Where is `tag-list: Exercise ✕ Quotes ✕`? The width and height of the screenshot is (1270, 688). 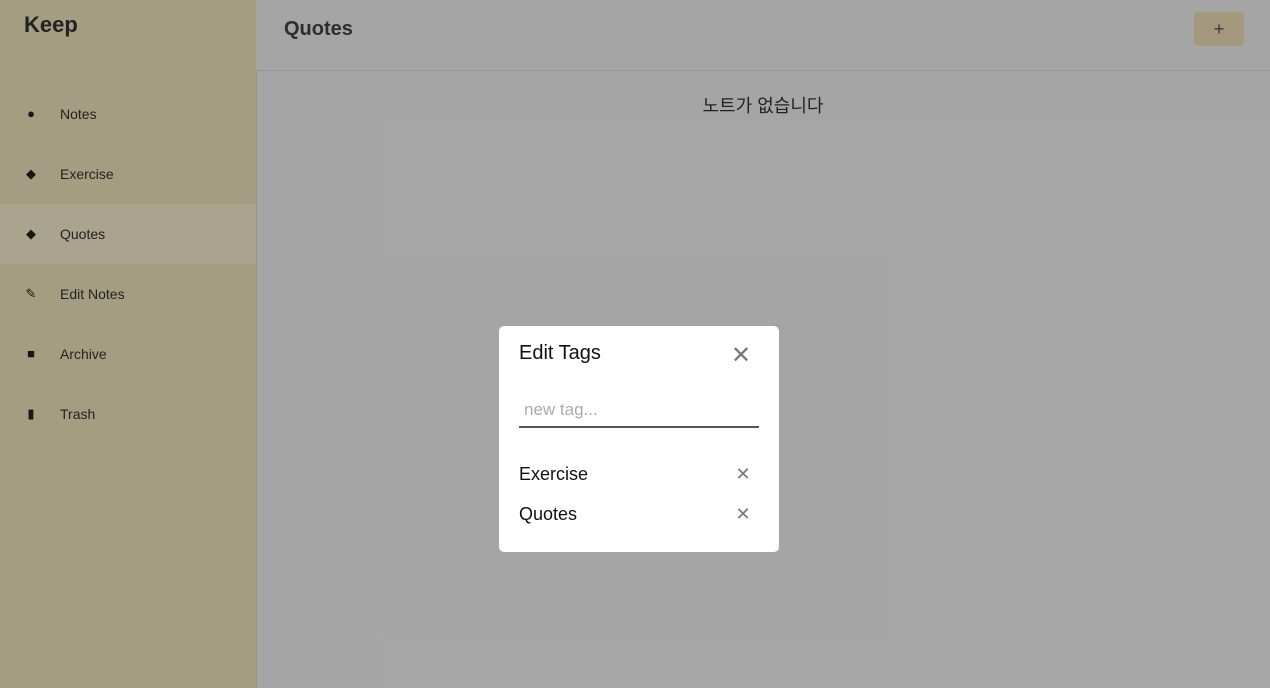
tag-list: Exercise ✕ Quotes ✕ is located at coordinates (639, 494).